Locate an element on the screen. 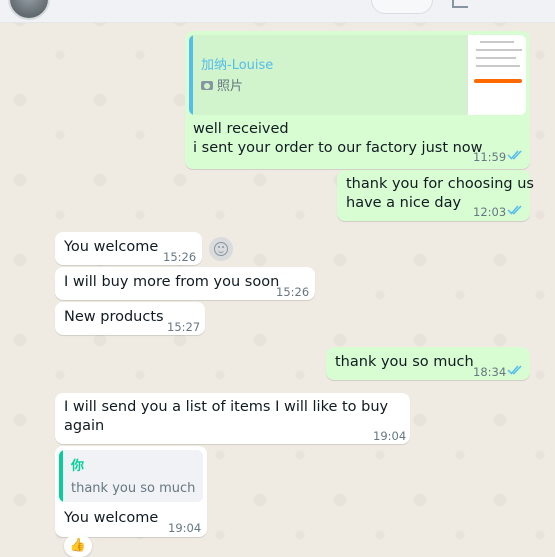 The image size is (555, 557). message-time: 12:03 is located at coordinates (490, 212).